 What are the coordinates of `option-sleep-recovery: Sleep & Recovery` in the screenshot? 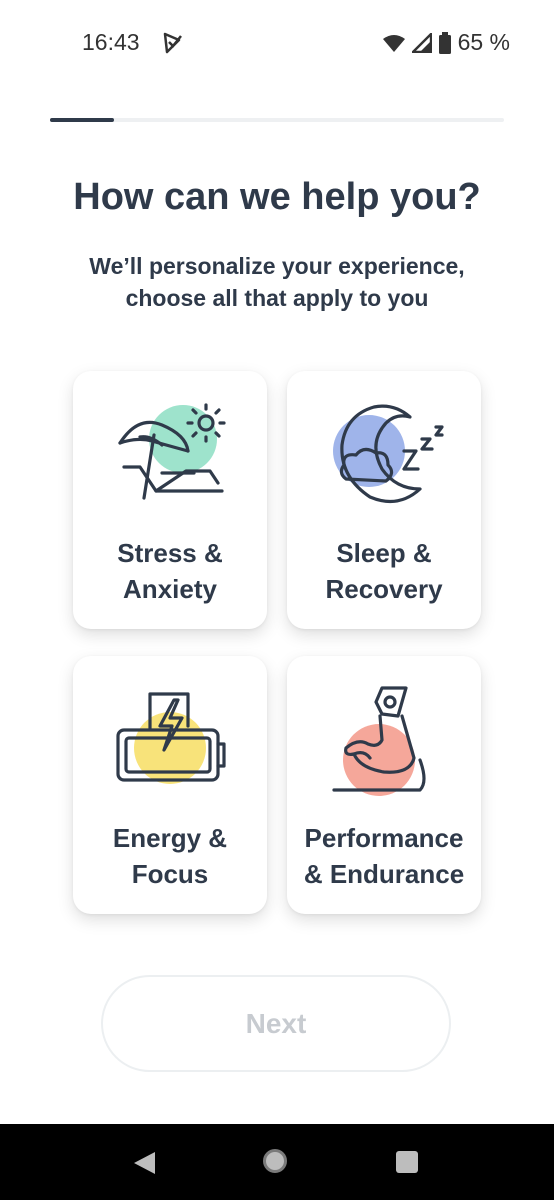 It's located at (384, 500).